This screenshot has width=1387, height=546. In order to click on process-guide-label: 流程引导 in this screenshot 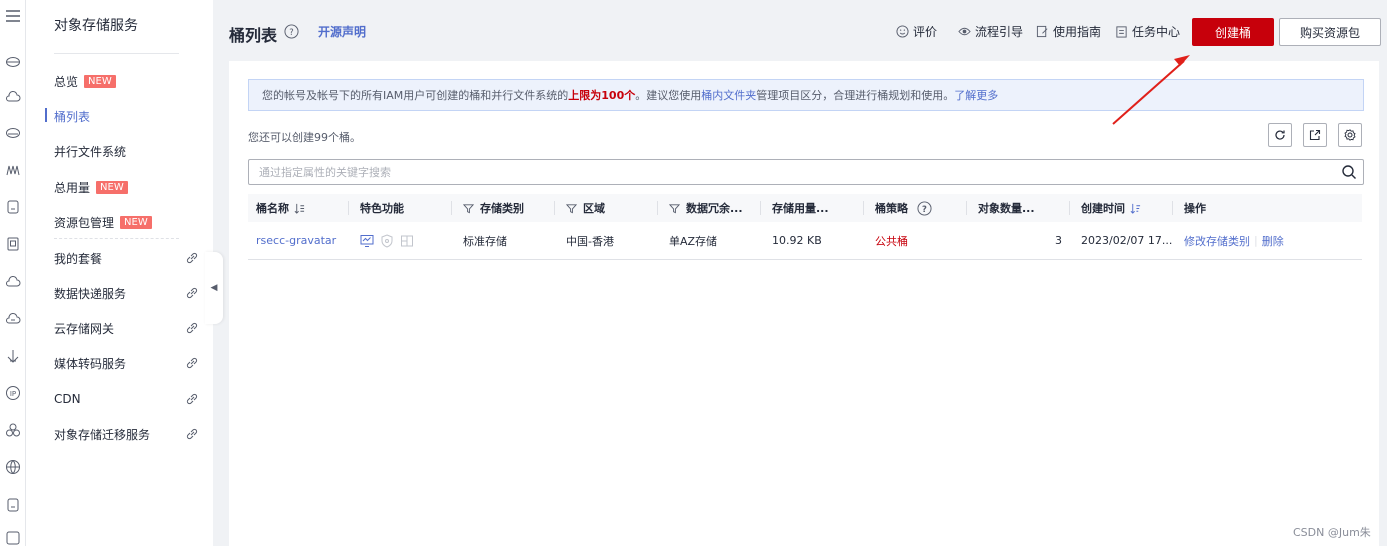, I will do `click(999, 32)`.